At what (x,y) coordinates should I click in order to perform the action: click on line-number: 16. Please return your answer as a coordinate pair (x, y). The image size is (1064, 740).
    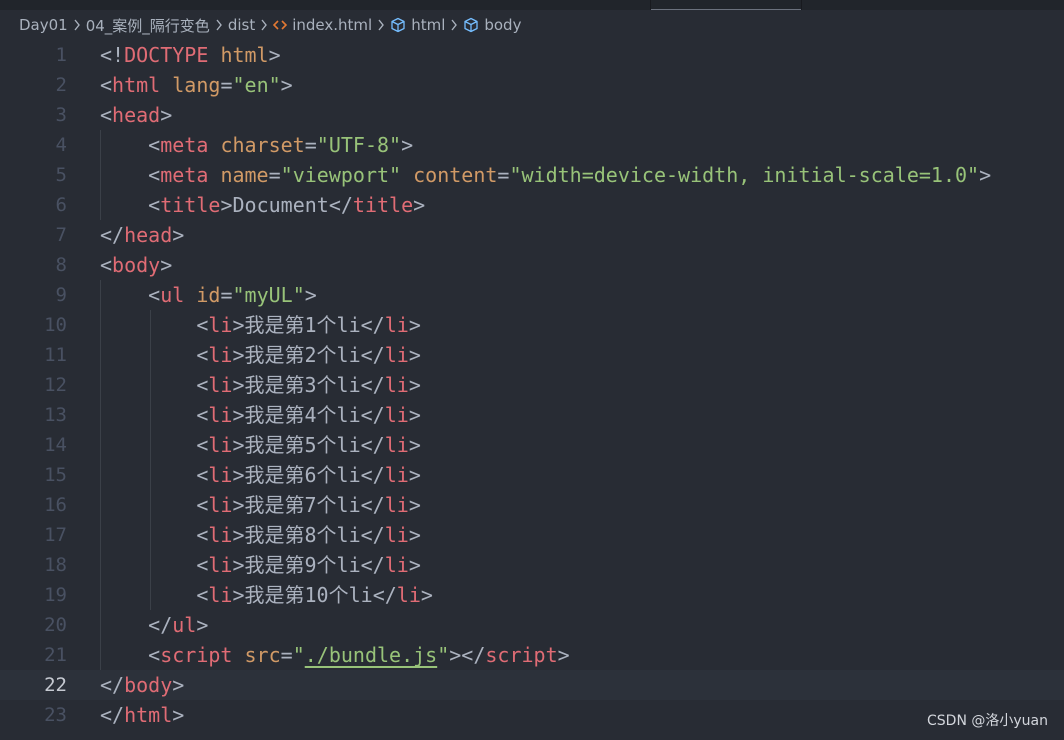
    Looking at the image, I should click on (55, 505).